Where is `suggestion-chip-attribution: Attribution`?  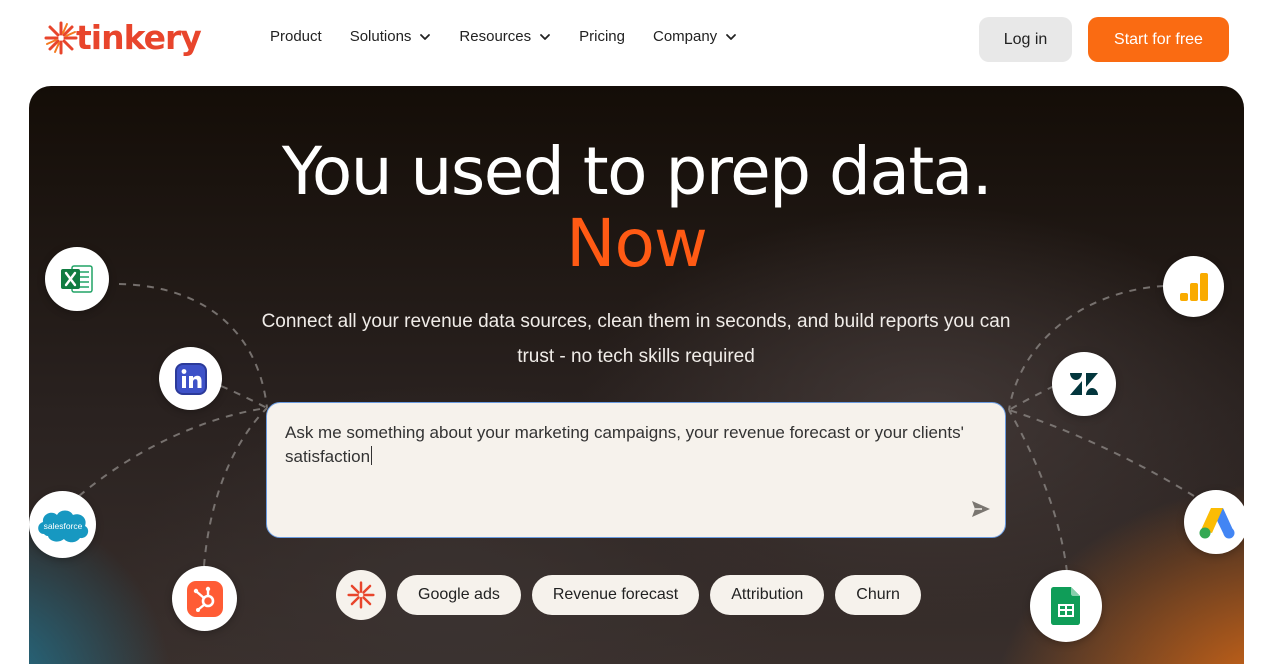 suggestion-chip-attribution: Attribution is located at coordinates (767, 595).